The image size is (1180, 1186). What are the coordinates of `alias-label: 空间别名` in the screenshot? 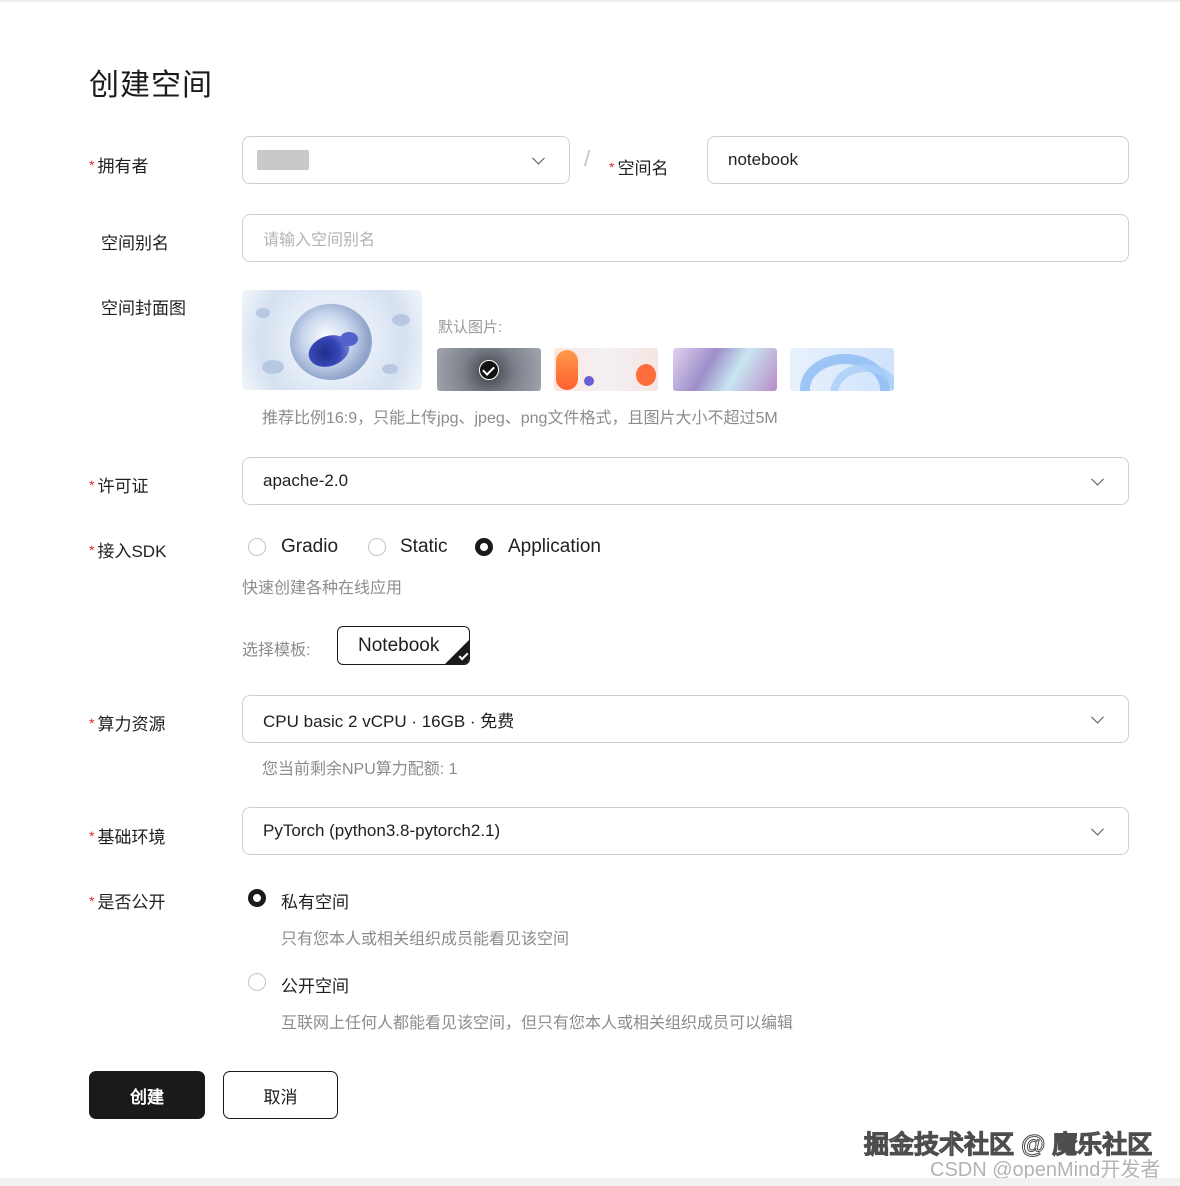 It's located at (135, 243).